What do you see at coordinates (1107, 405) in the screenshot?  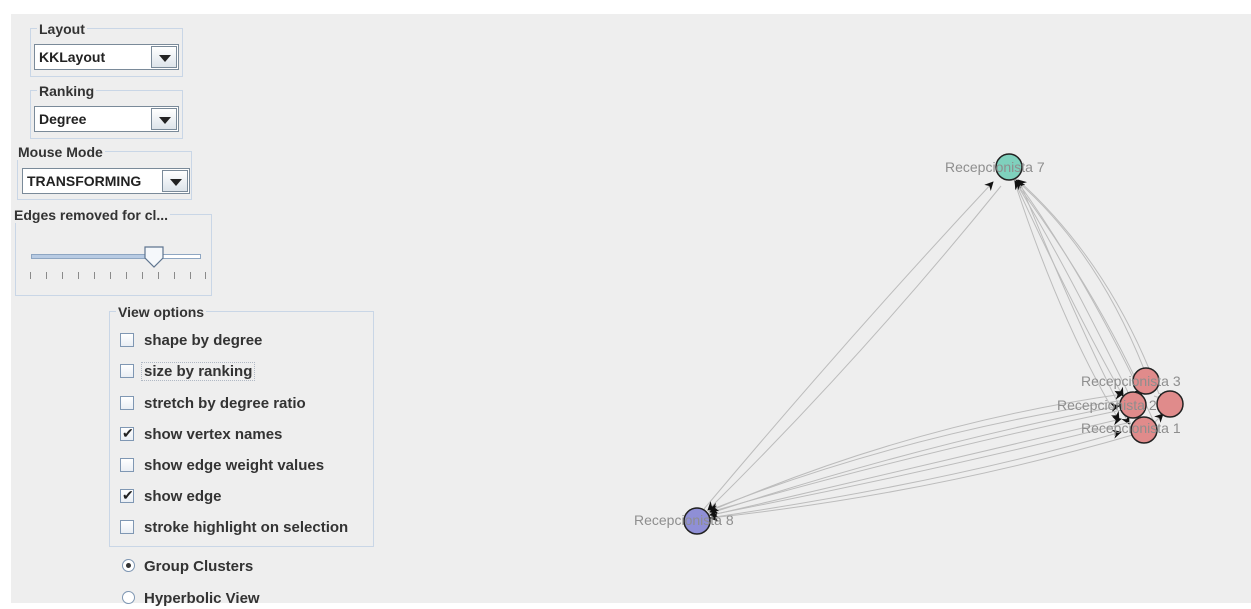 I see `vertex-label: Recepcionista 2` at bounding box center [1107, 405].